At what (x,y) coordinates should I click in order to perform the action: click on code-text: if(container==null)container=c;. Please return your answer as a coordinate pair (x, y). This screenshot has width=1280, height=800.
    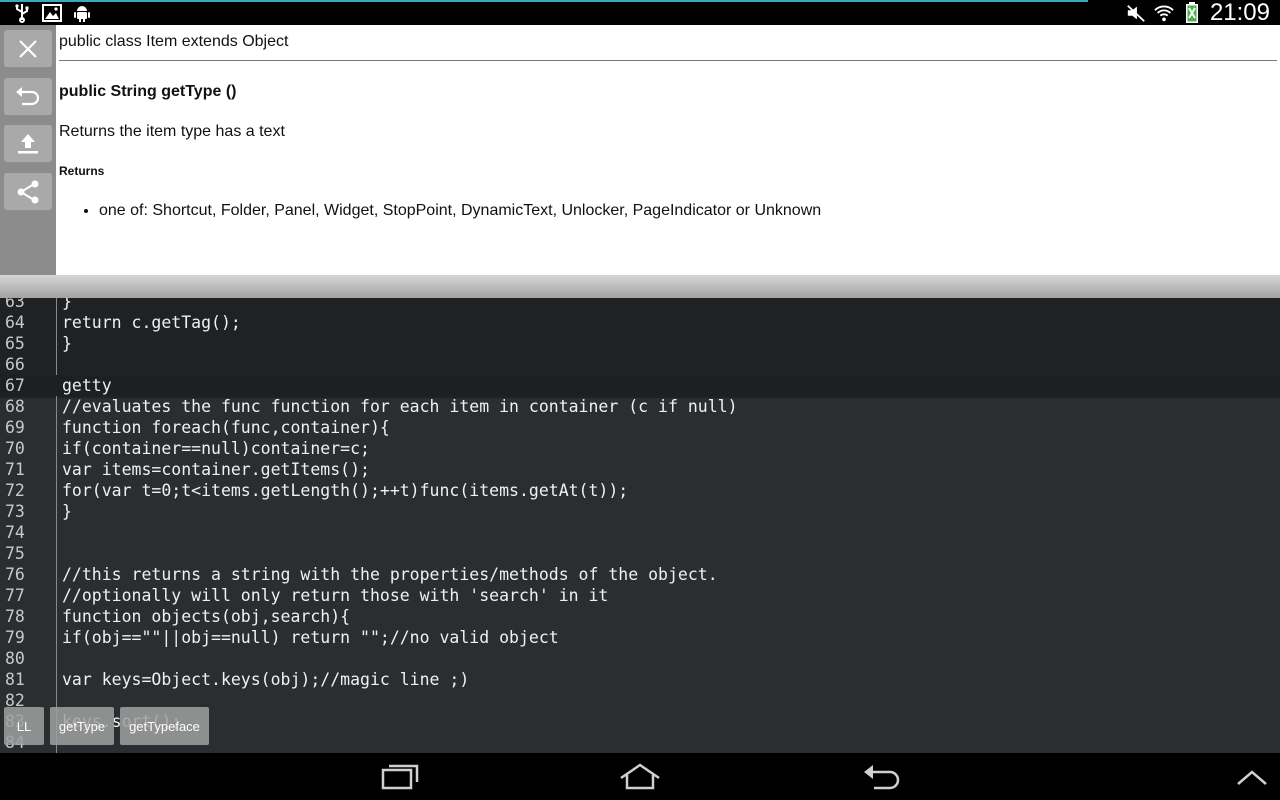
    Looking at the image, I should click on (216, 448).